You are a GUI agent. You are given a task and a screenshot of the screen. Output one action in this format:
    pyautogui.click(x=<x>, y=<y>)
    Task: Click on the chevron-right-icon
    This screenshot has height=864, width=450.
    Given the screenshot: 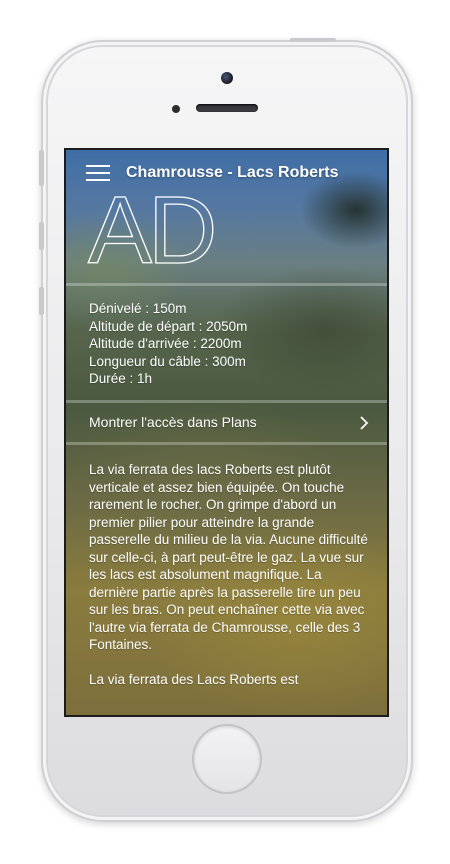 What is the action you would take?
    pyautogui.click(x=364, y=423)
    